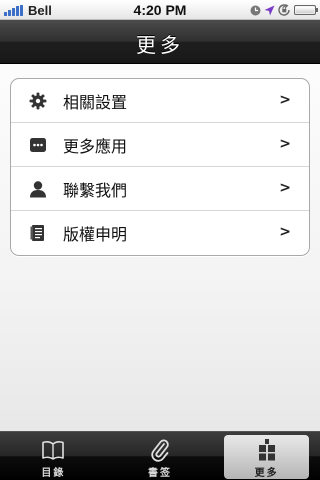 The image size is (320, 480). I want to click on more-grid-icon, so click(266, 450).